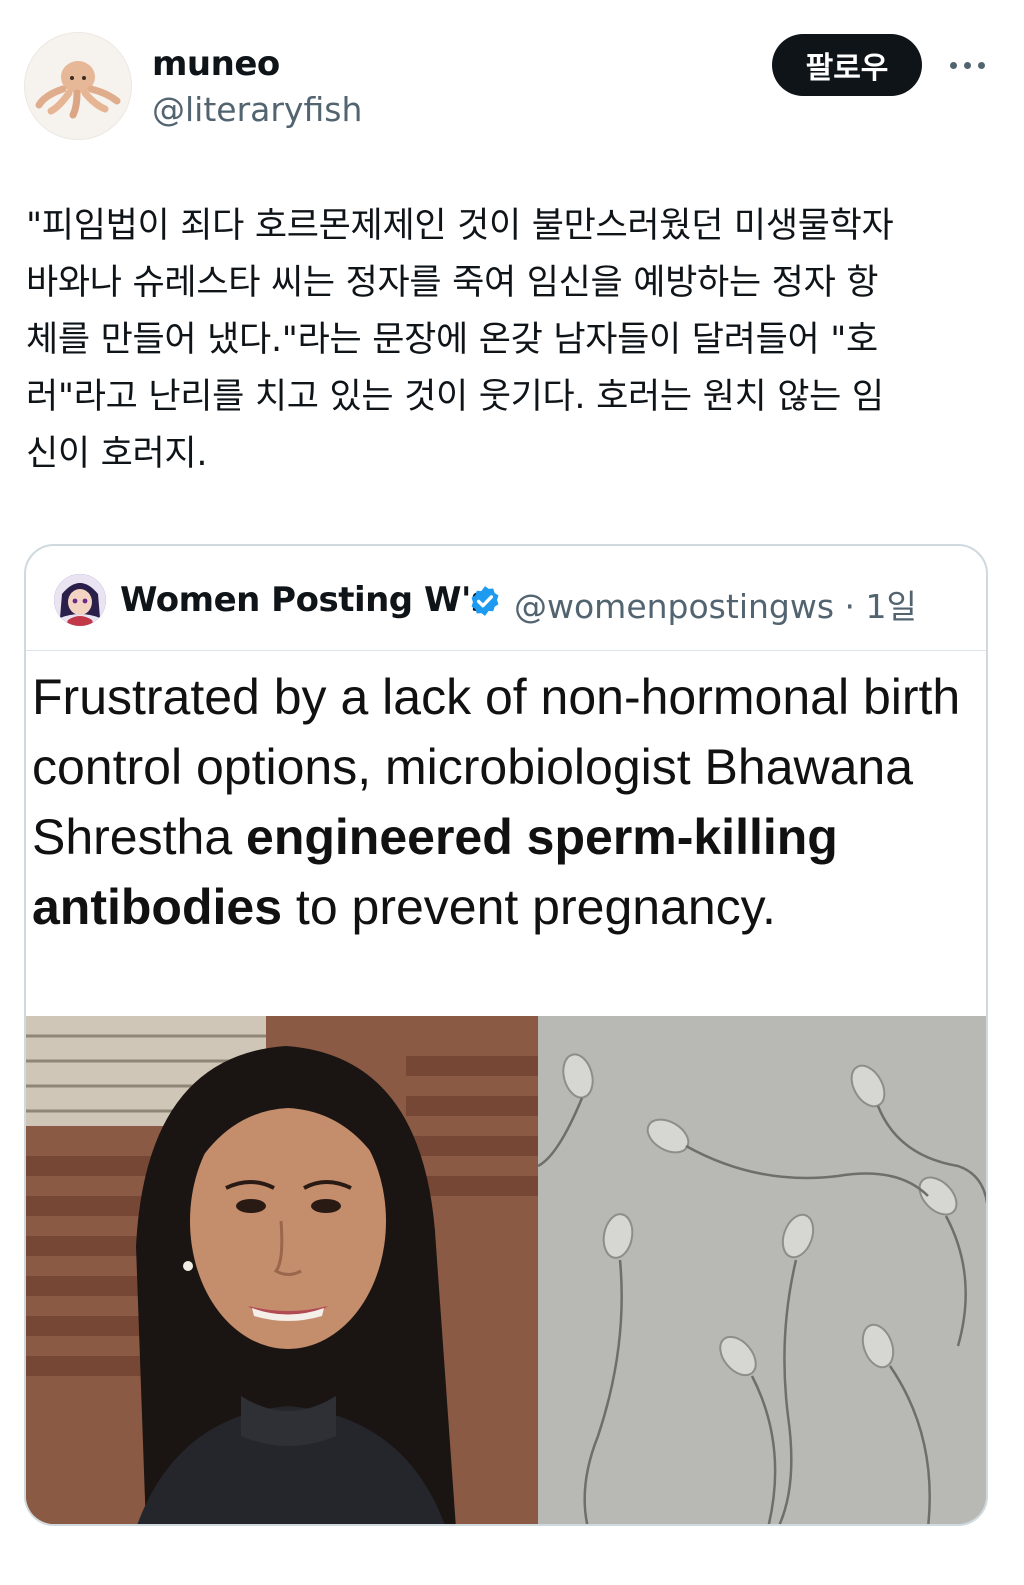 This screenshot has height=1585, width=1024. What do you see at coordinates (485, 601) in the screenshot?
I see `verified-badge-icon` at bounding box center [485, 601].